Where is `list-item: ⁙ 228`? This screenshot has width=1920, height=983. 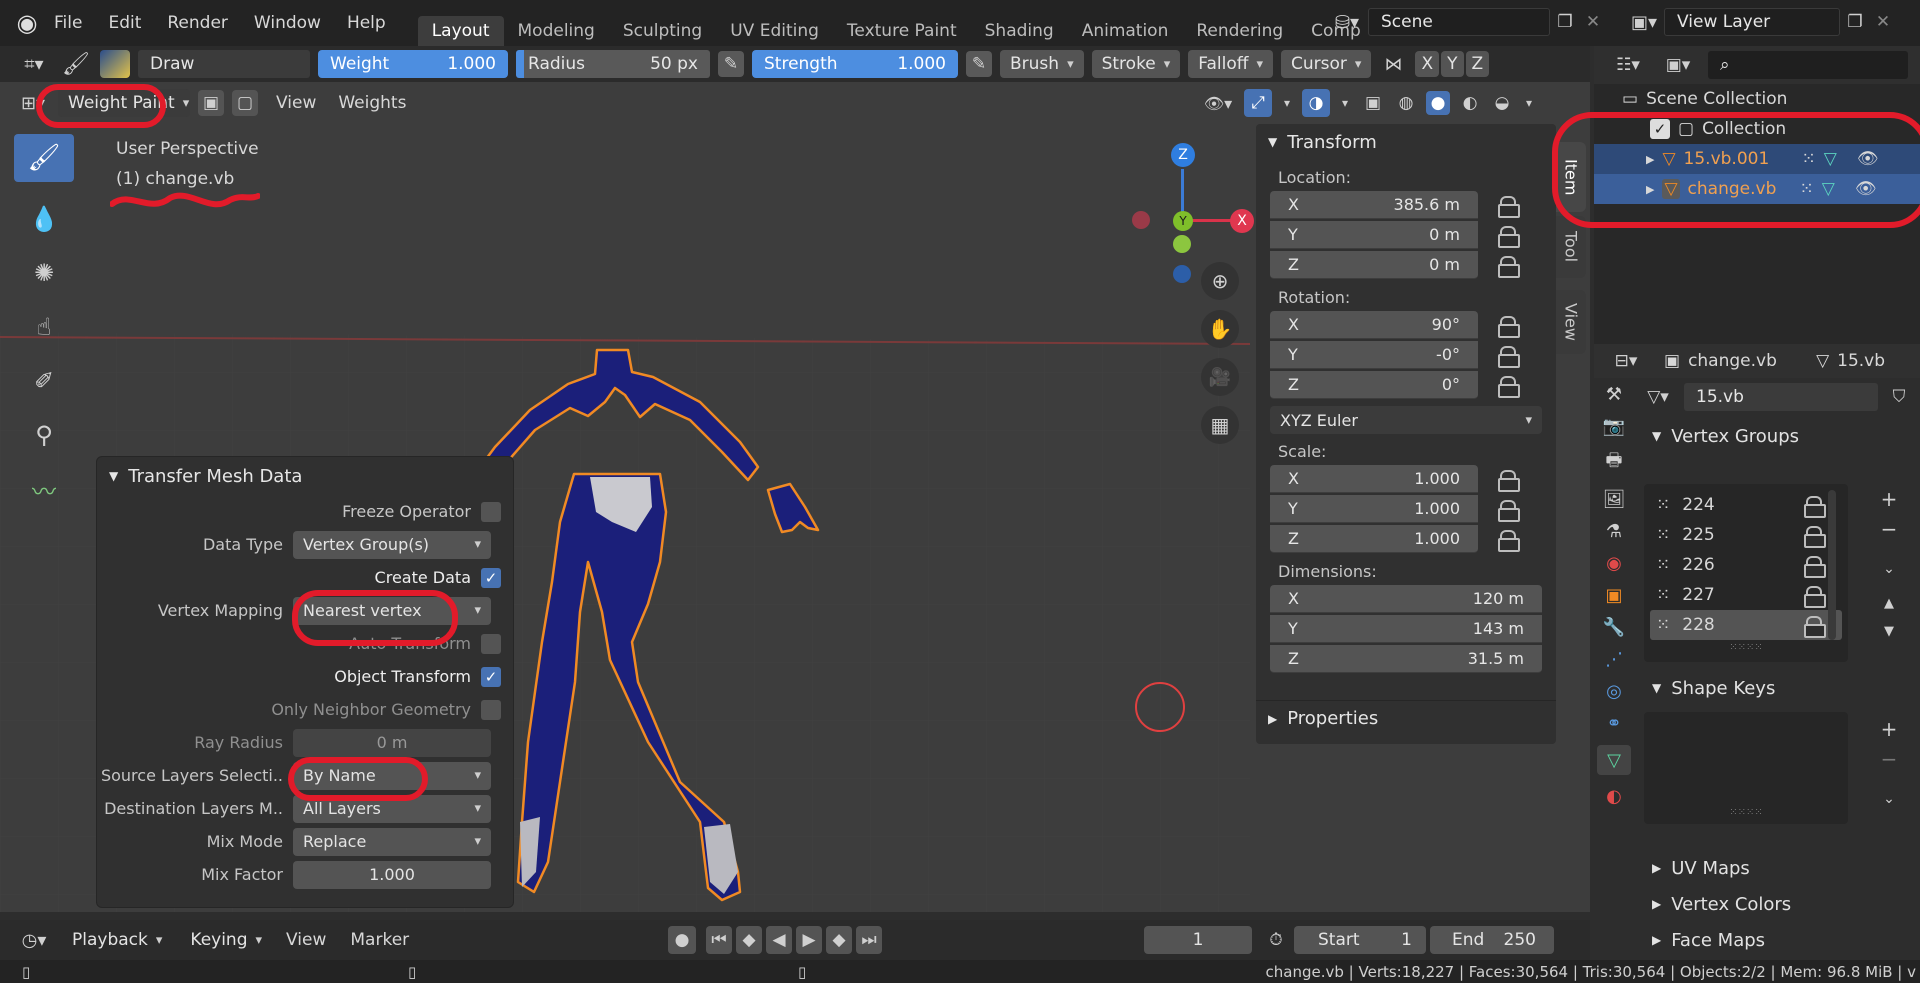
list-item: ⁙ 228 is located at coordinates (1746, 625).